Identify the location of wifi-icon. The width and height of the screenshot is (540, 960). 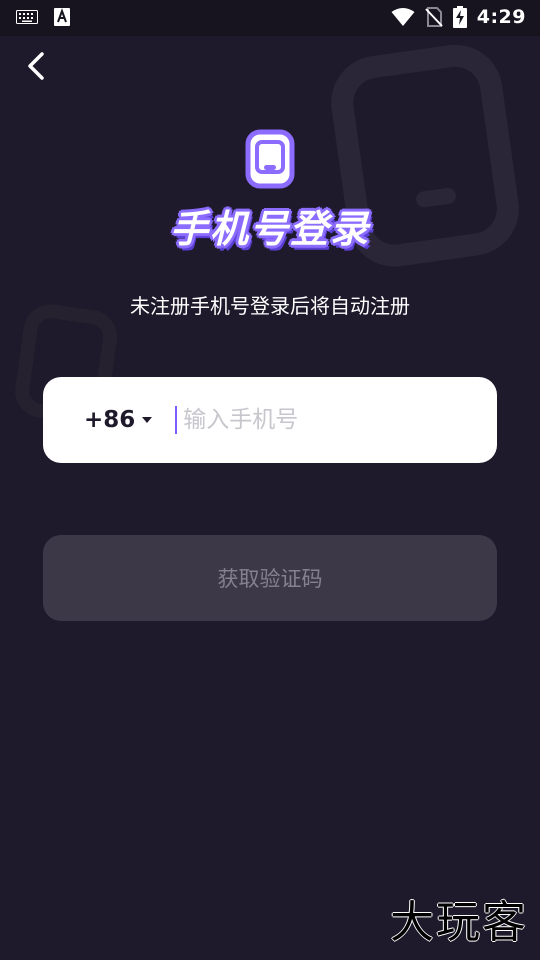
(403, 17).